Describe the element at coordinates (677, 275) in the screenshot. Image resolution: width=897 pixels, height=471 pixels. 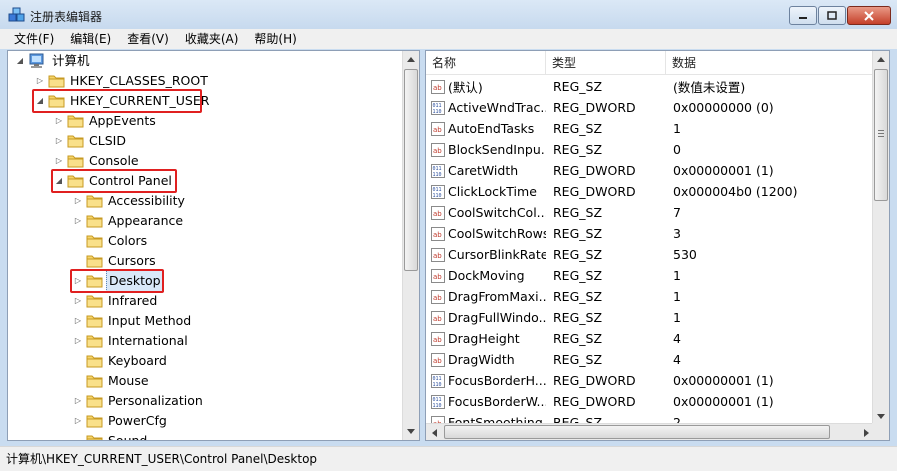
I see `value-data: 1` at that location.